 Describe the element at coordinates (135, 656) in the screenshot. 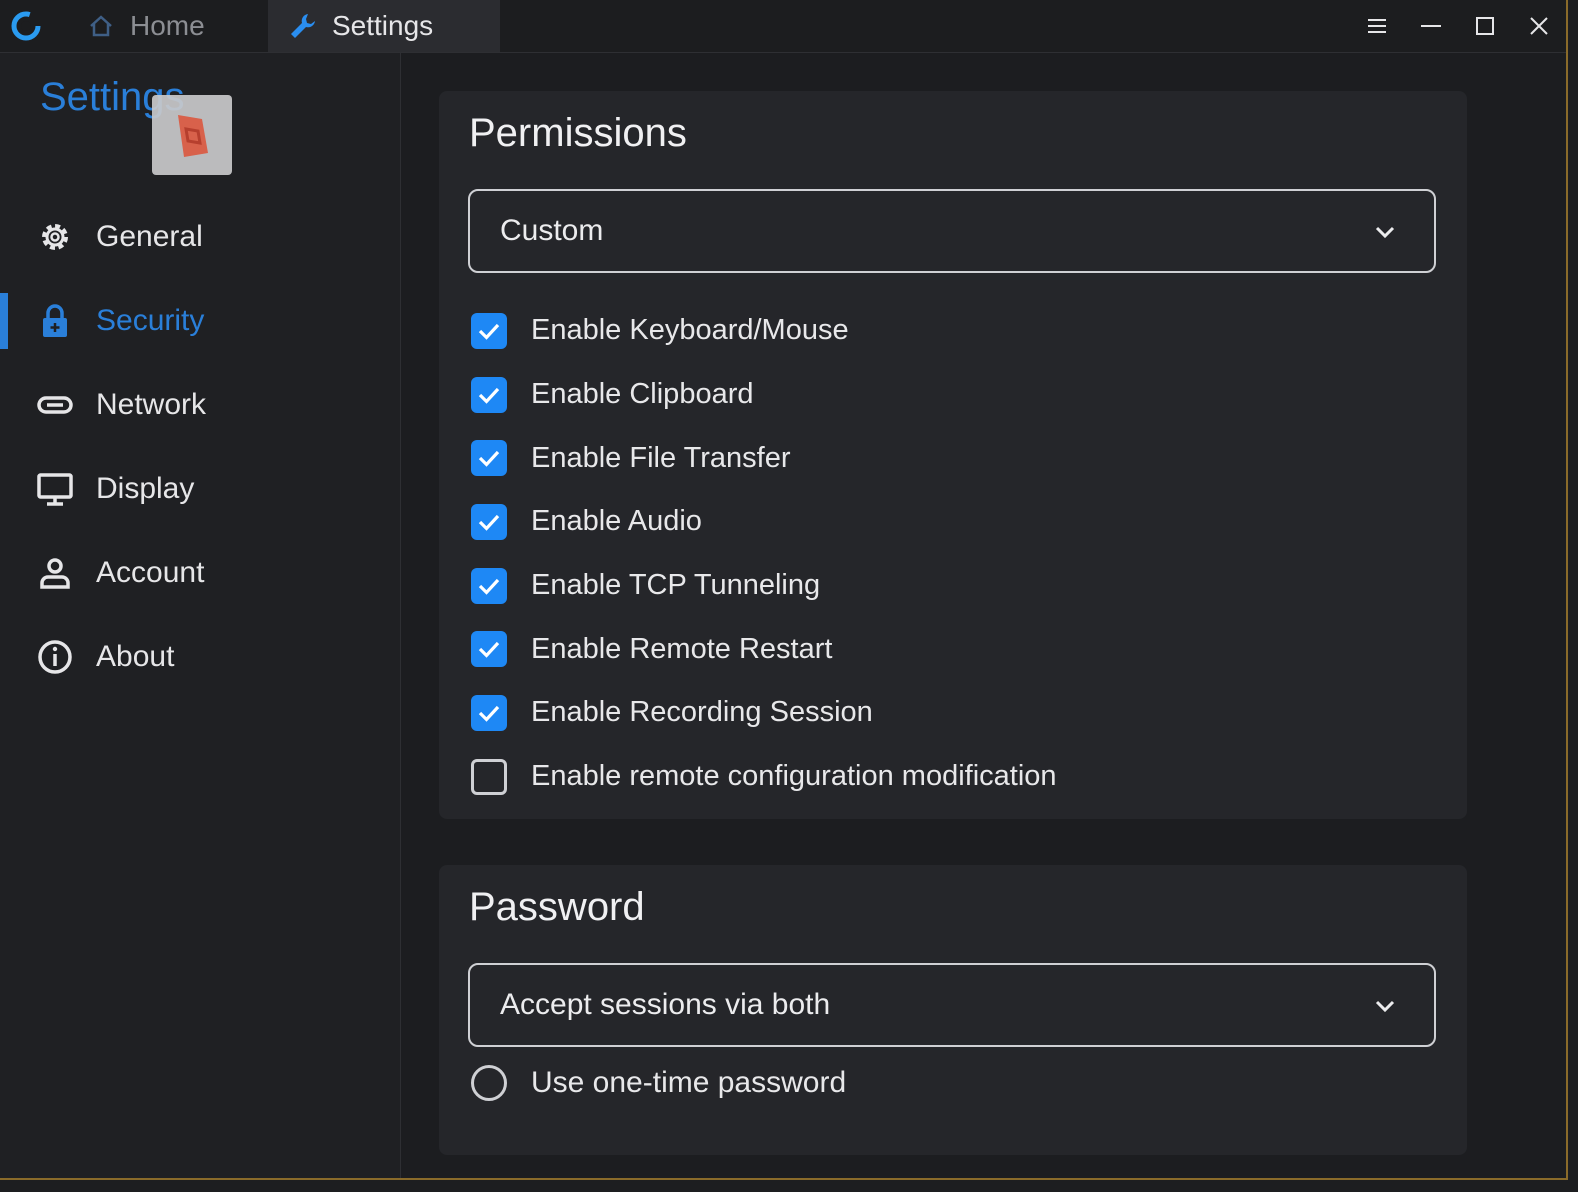

I see `sidebar-item-label: About` at that location.